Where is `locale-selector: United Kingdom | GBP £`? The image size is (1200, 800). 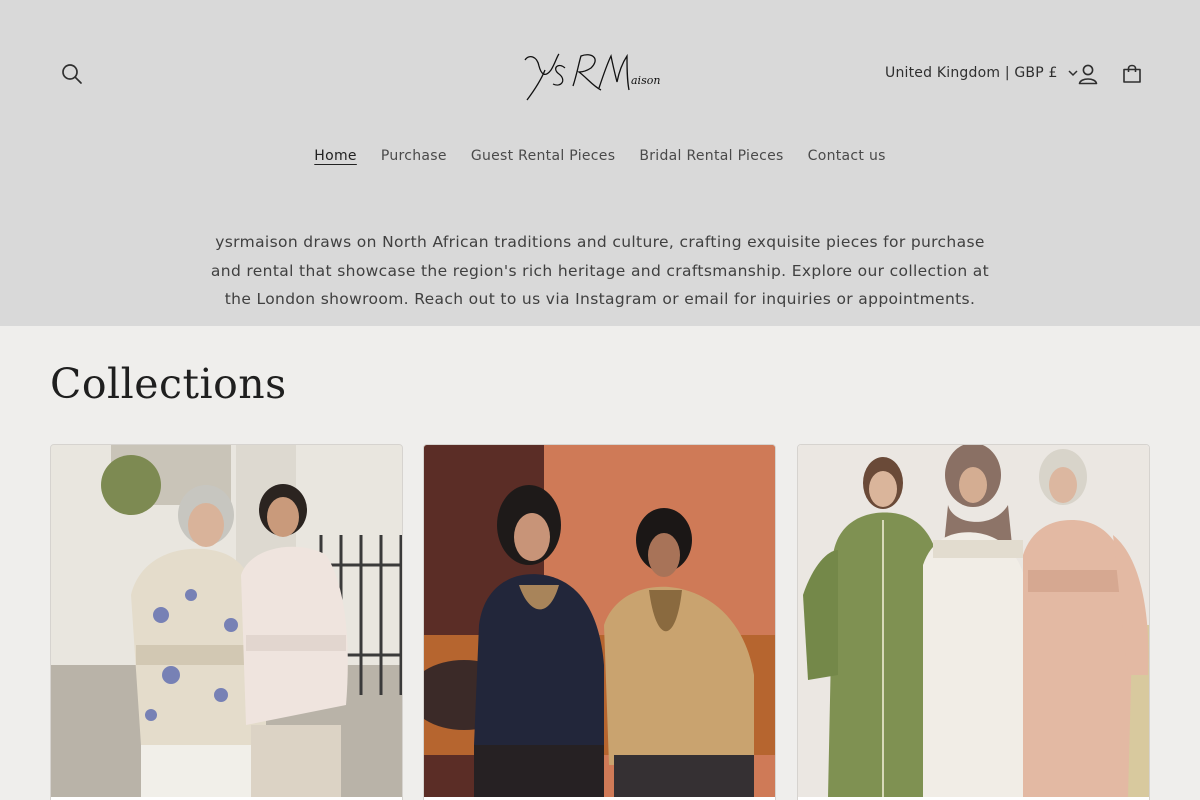
locale-selector: United Kingdom | GBP £ is located at coordinates (981, 73).